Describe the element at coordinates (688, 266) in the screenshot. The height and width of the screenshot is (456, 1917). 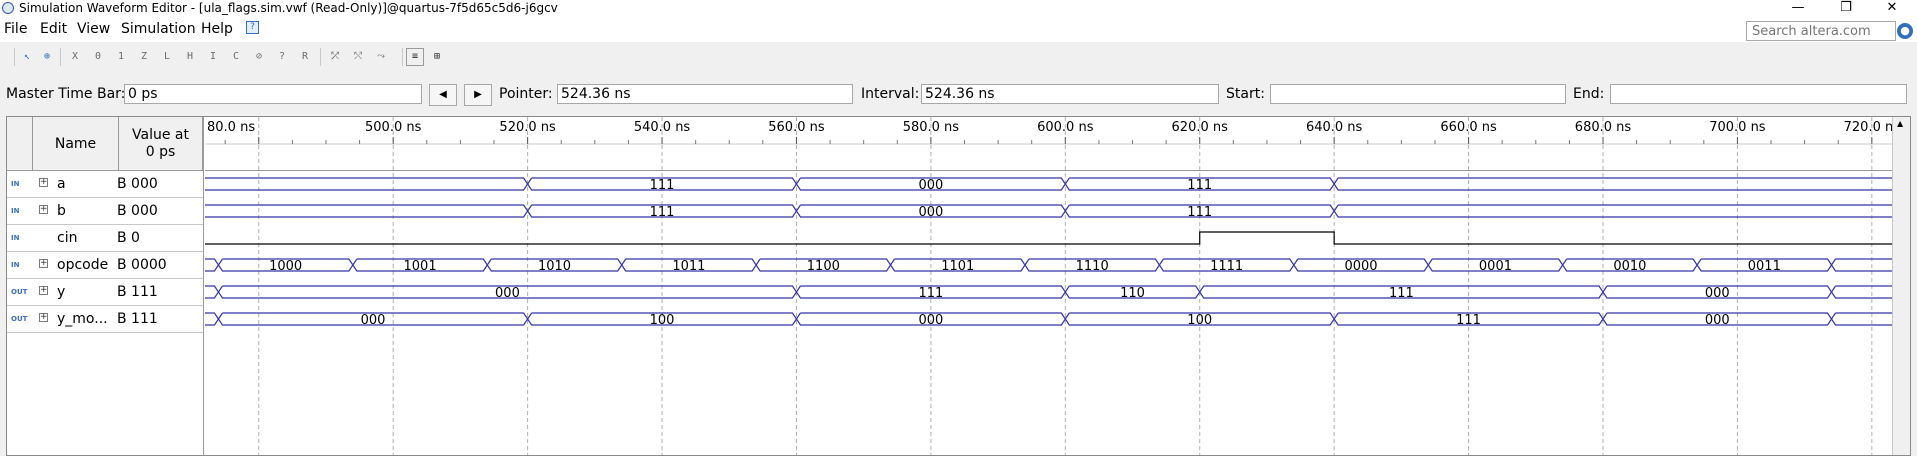
I see `bus-value-label: 1011` at that location.